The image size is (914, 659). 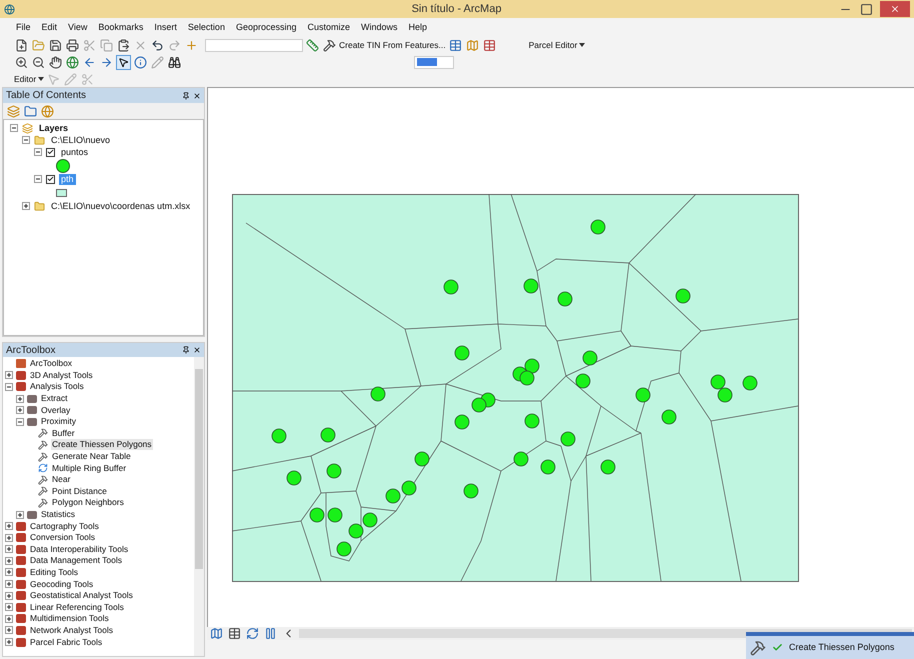 I want to click on menu-item: Windows, so click(x=379, y=27).